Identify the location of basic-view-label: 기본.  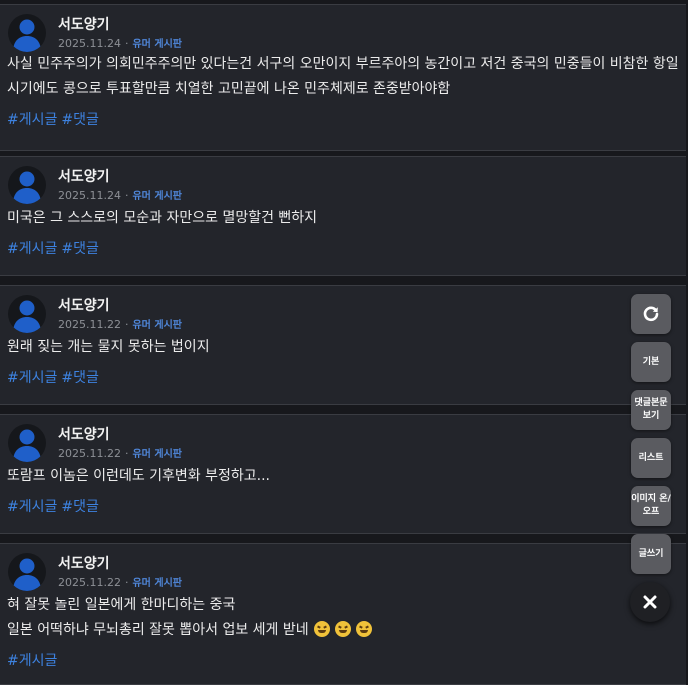
(651, 361).